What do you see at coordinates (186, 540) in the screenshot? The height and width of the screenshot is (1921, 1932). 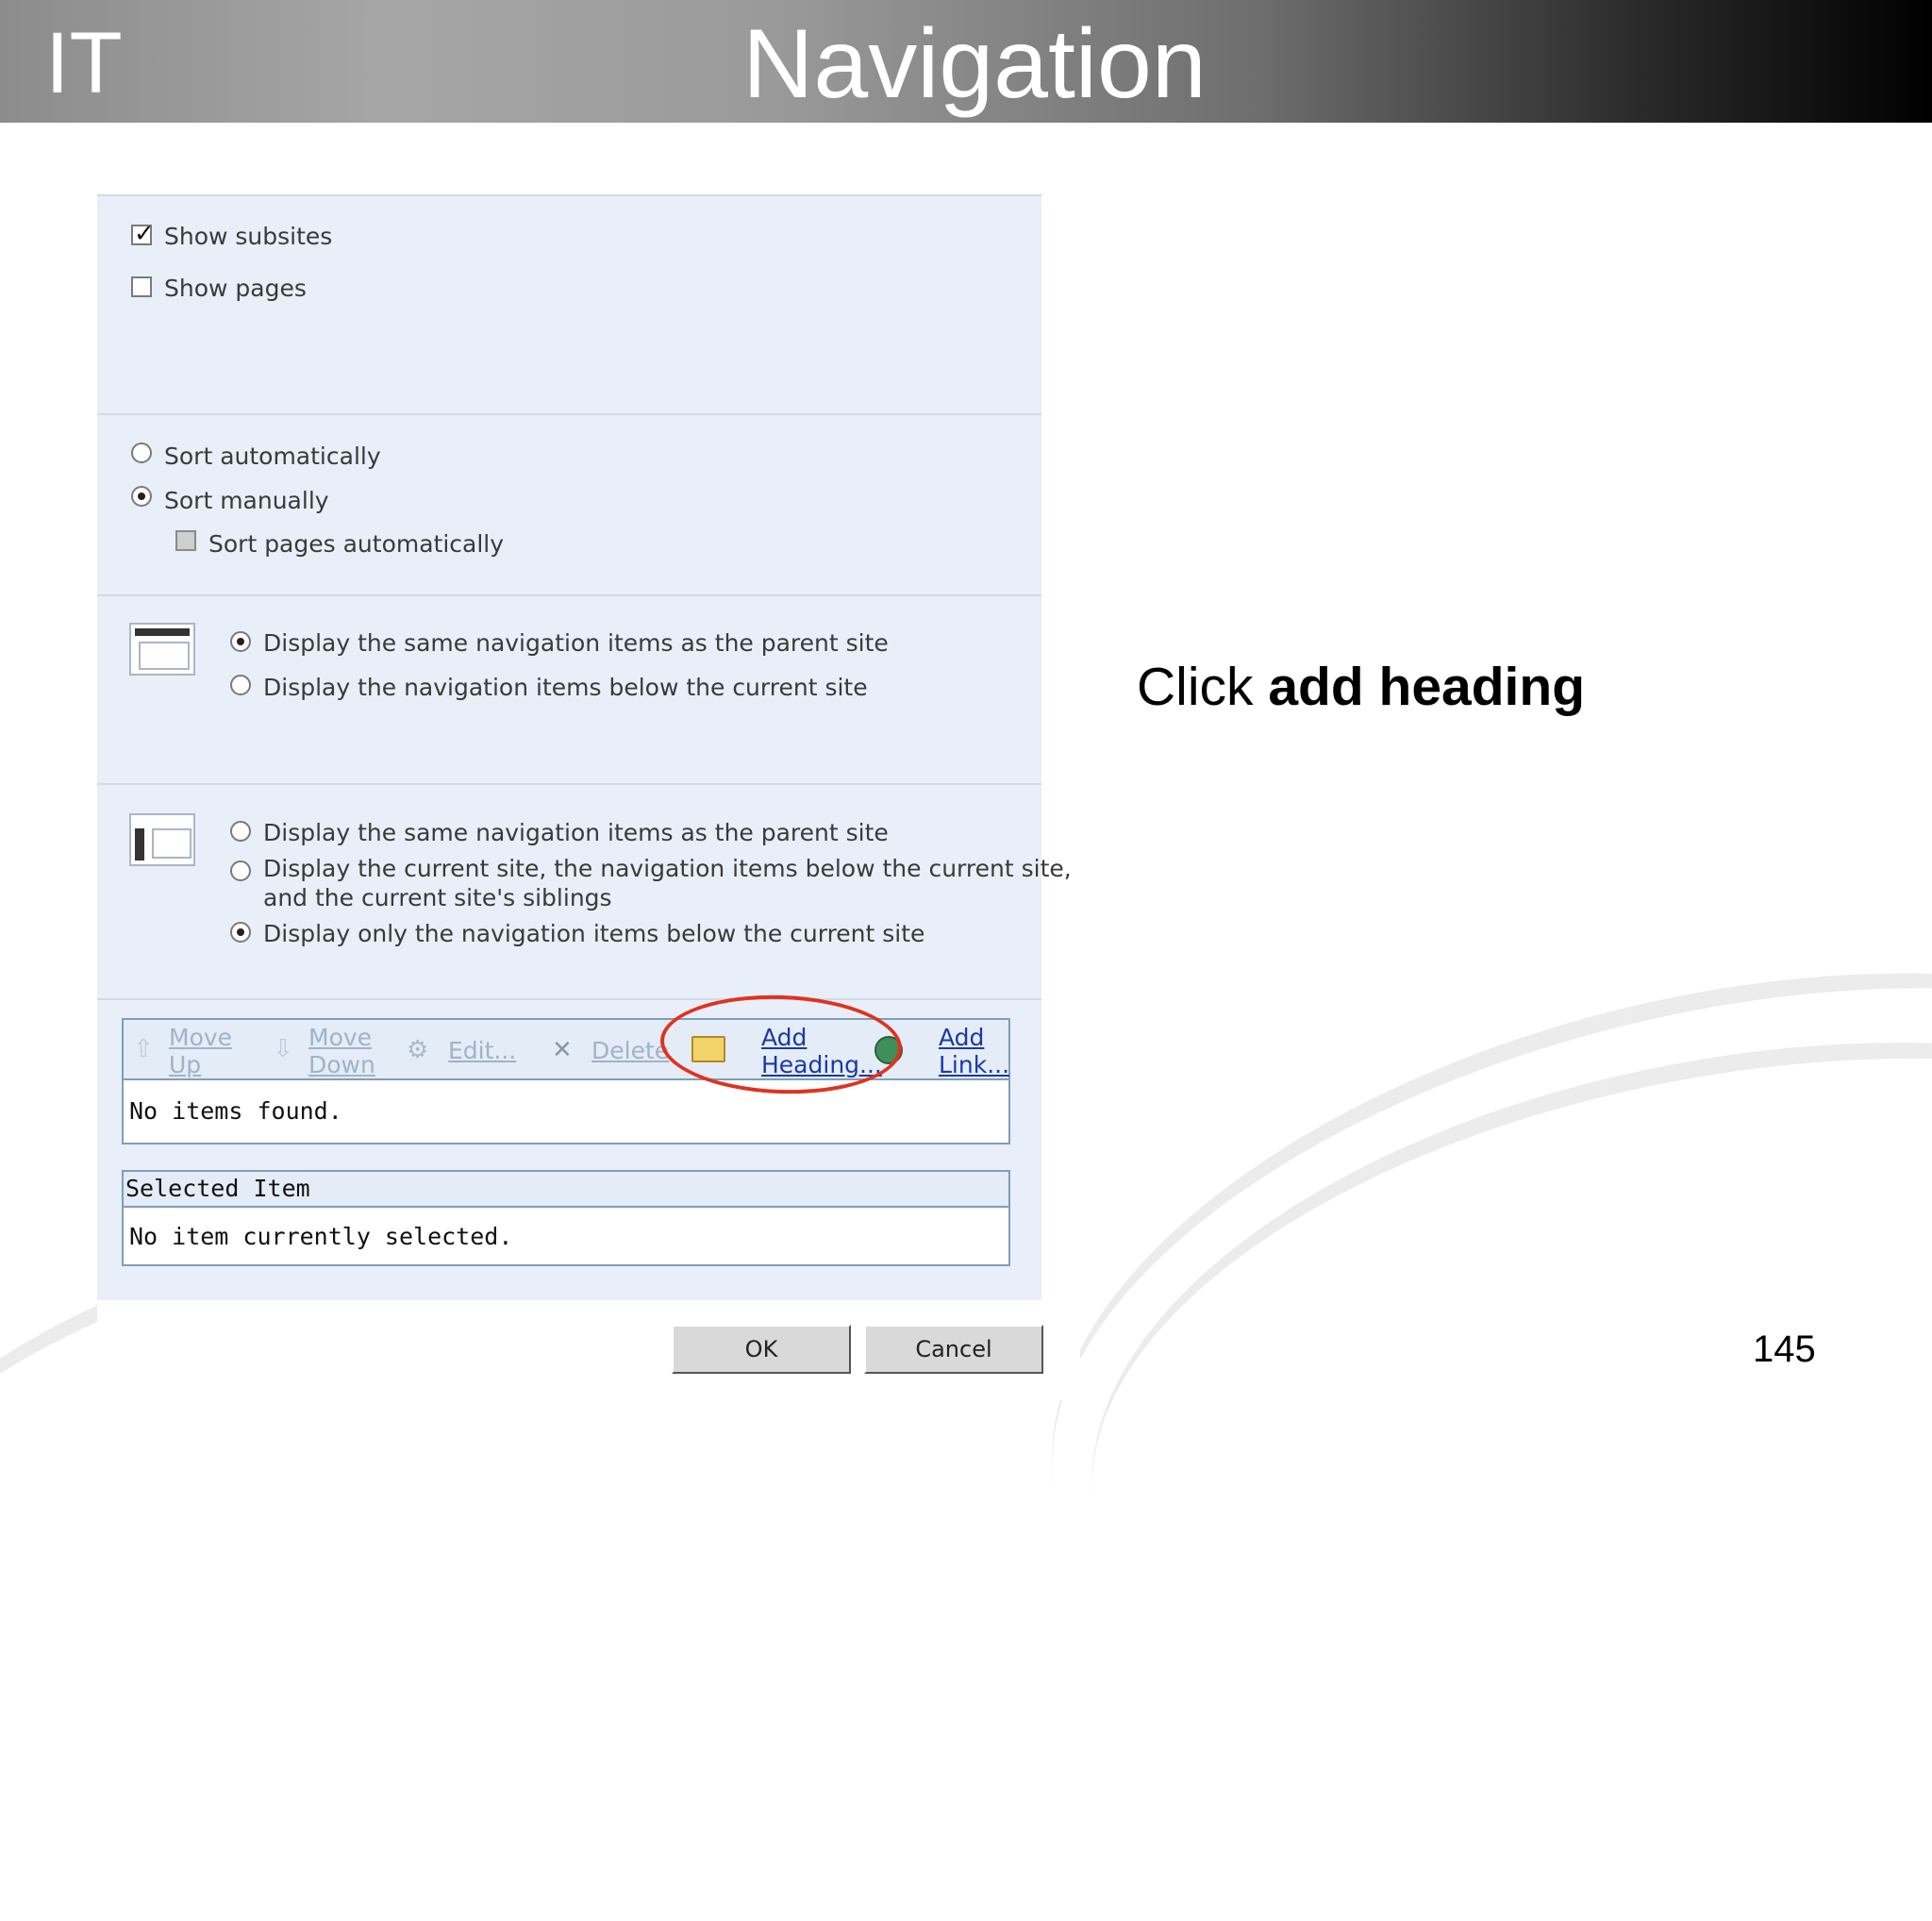 I see `sort-pages-automatically-checkbox` at bounding box center [186, 540].